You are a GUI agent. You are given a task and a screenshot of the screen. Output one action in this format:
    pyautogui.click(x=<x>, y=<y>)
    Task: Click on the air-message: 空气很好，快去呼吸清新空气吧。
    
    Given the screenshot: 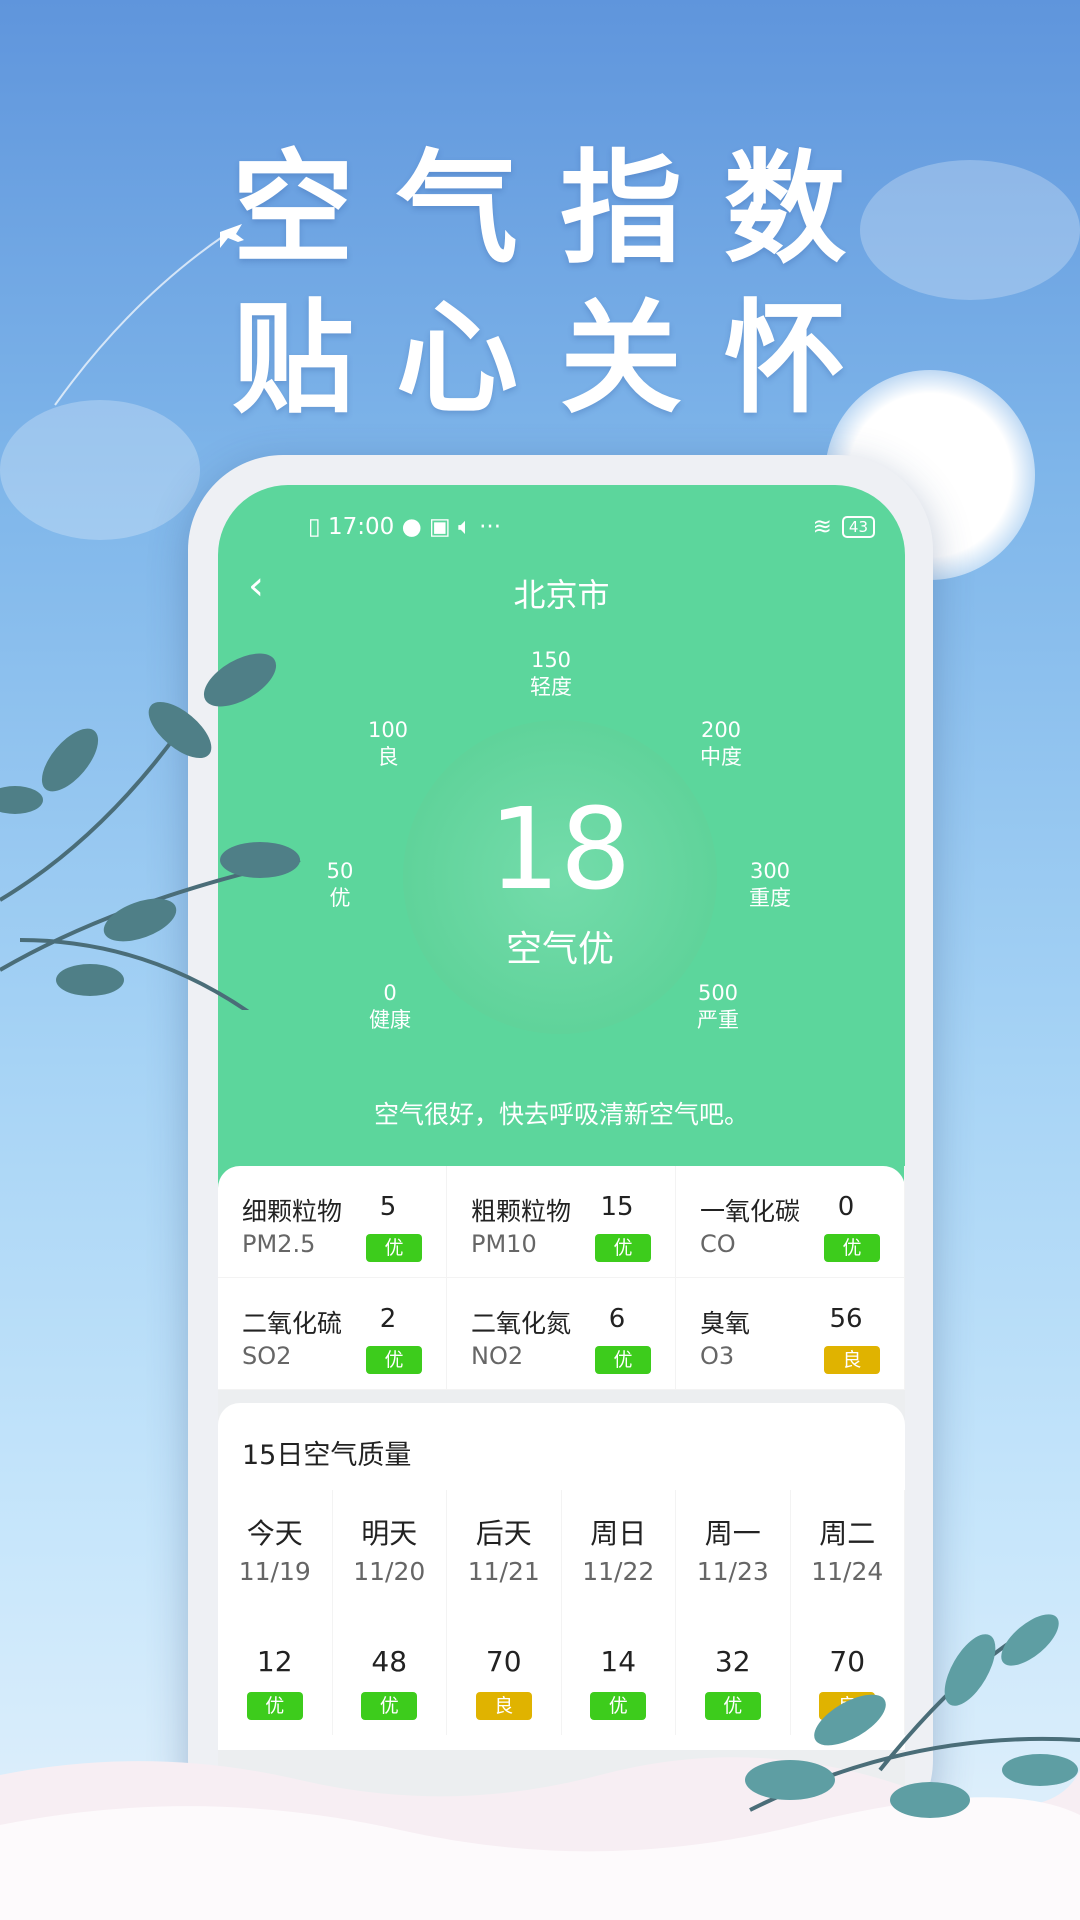 What is the action you would take?
    pyautogui.click(x=561, y=1114)
    